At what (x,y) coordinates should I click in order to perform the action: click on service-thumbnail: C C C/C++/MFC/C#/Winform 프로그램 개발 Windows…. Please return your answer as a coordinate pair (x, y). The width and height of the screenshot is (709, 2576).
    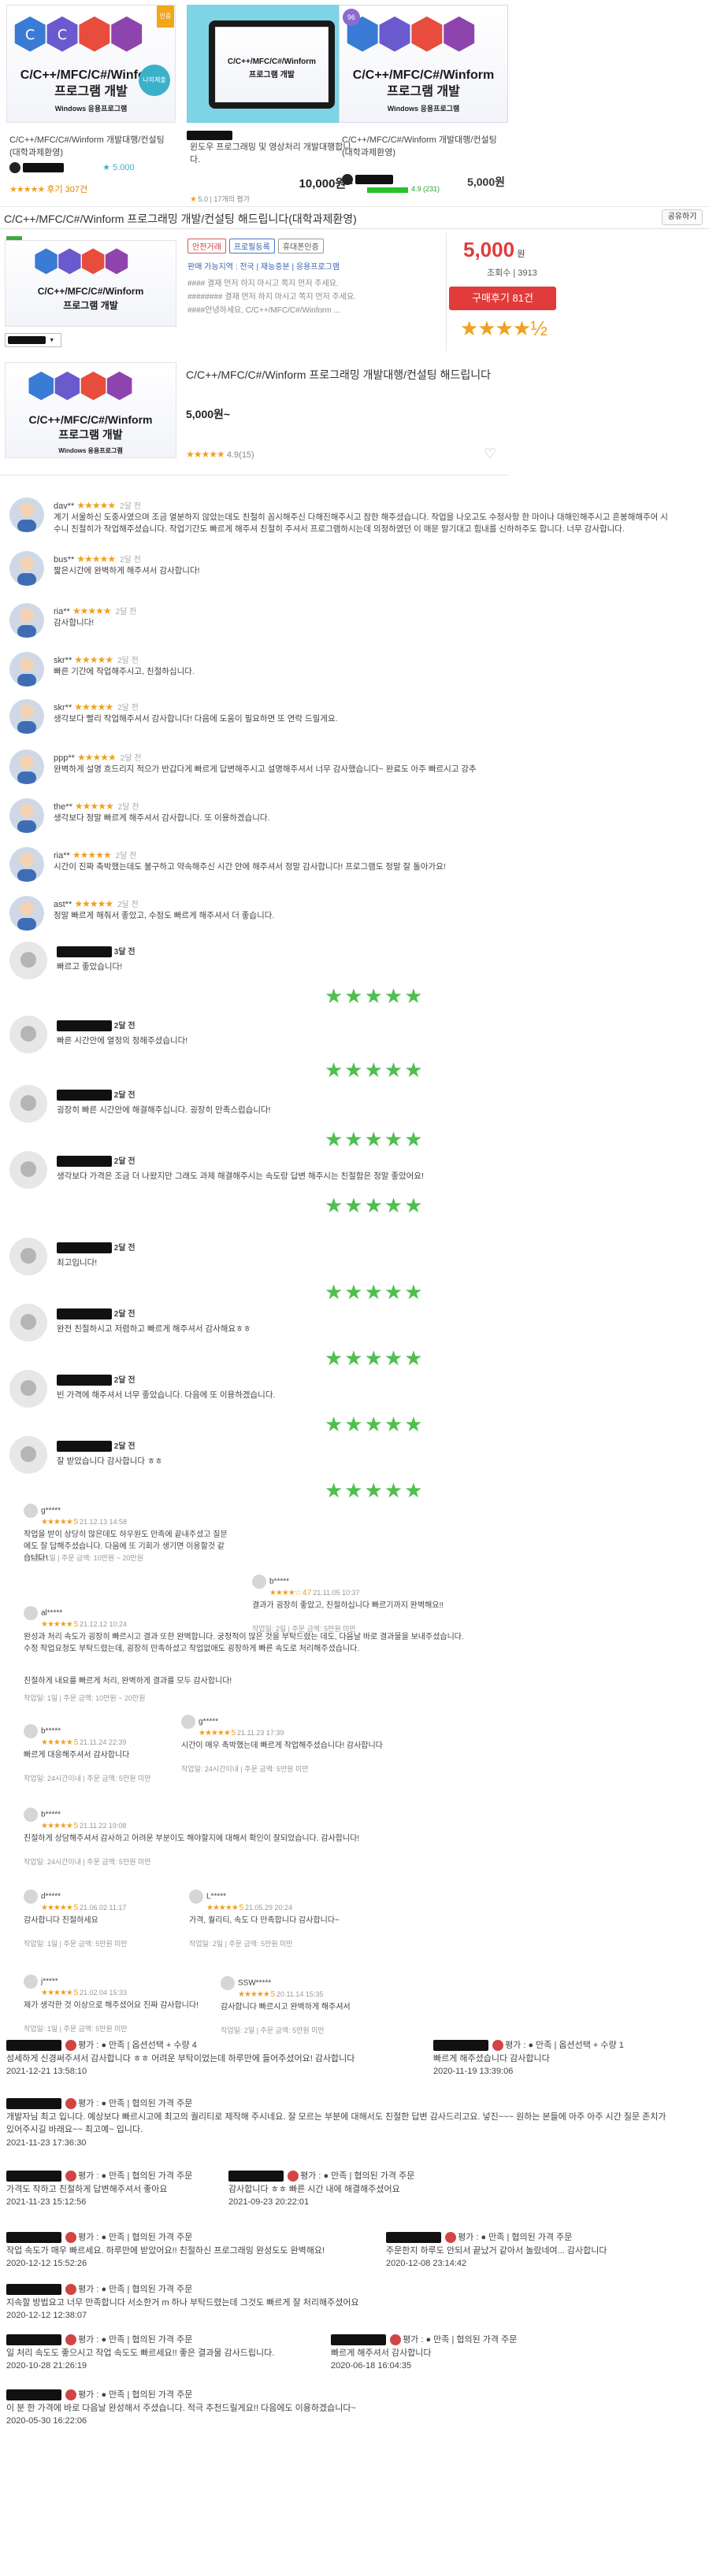
    Looking at the image, I should click on (91, 64).